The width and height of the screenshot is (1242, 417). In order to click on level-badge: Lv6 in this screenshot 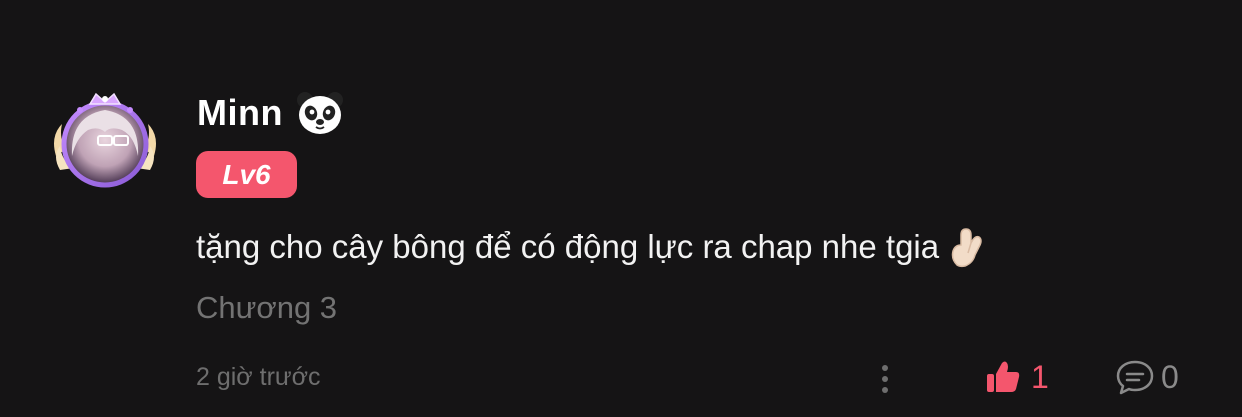, I will do `click(246, 174)`.